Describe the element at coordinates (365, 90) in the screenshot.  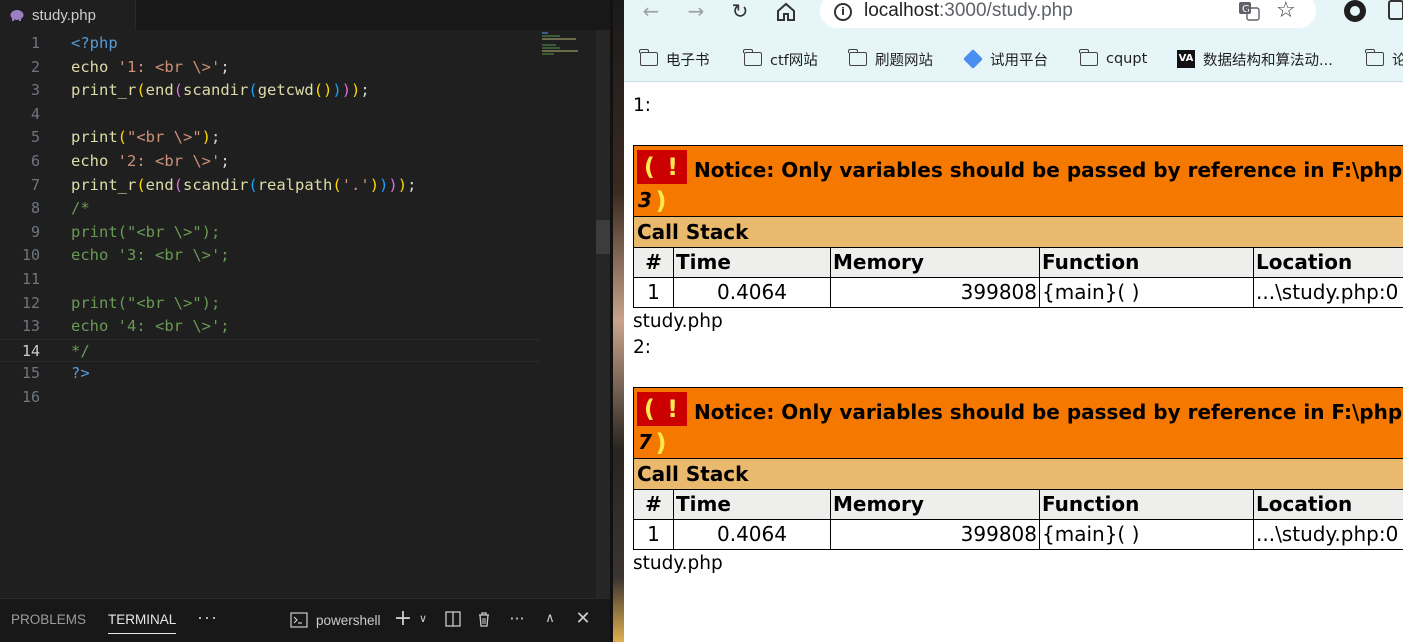
I see `code-token: ;` at that location.